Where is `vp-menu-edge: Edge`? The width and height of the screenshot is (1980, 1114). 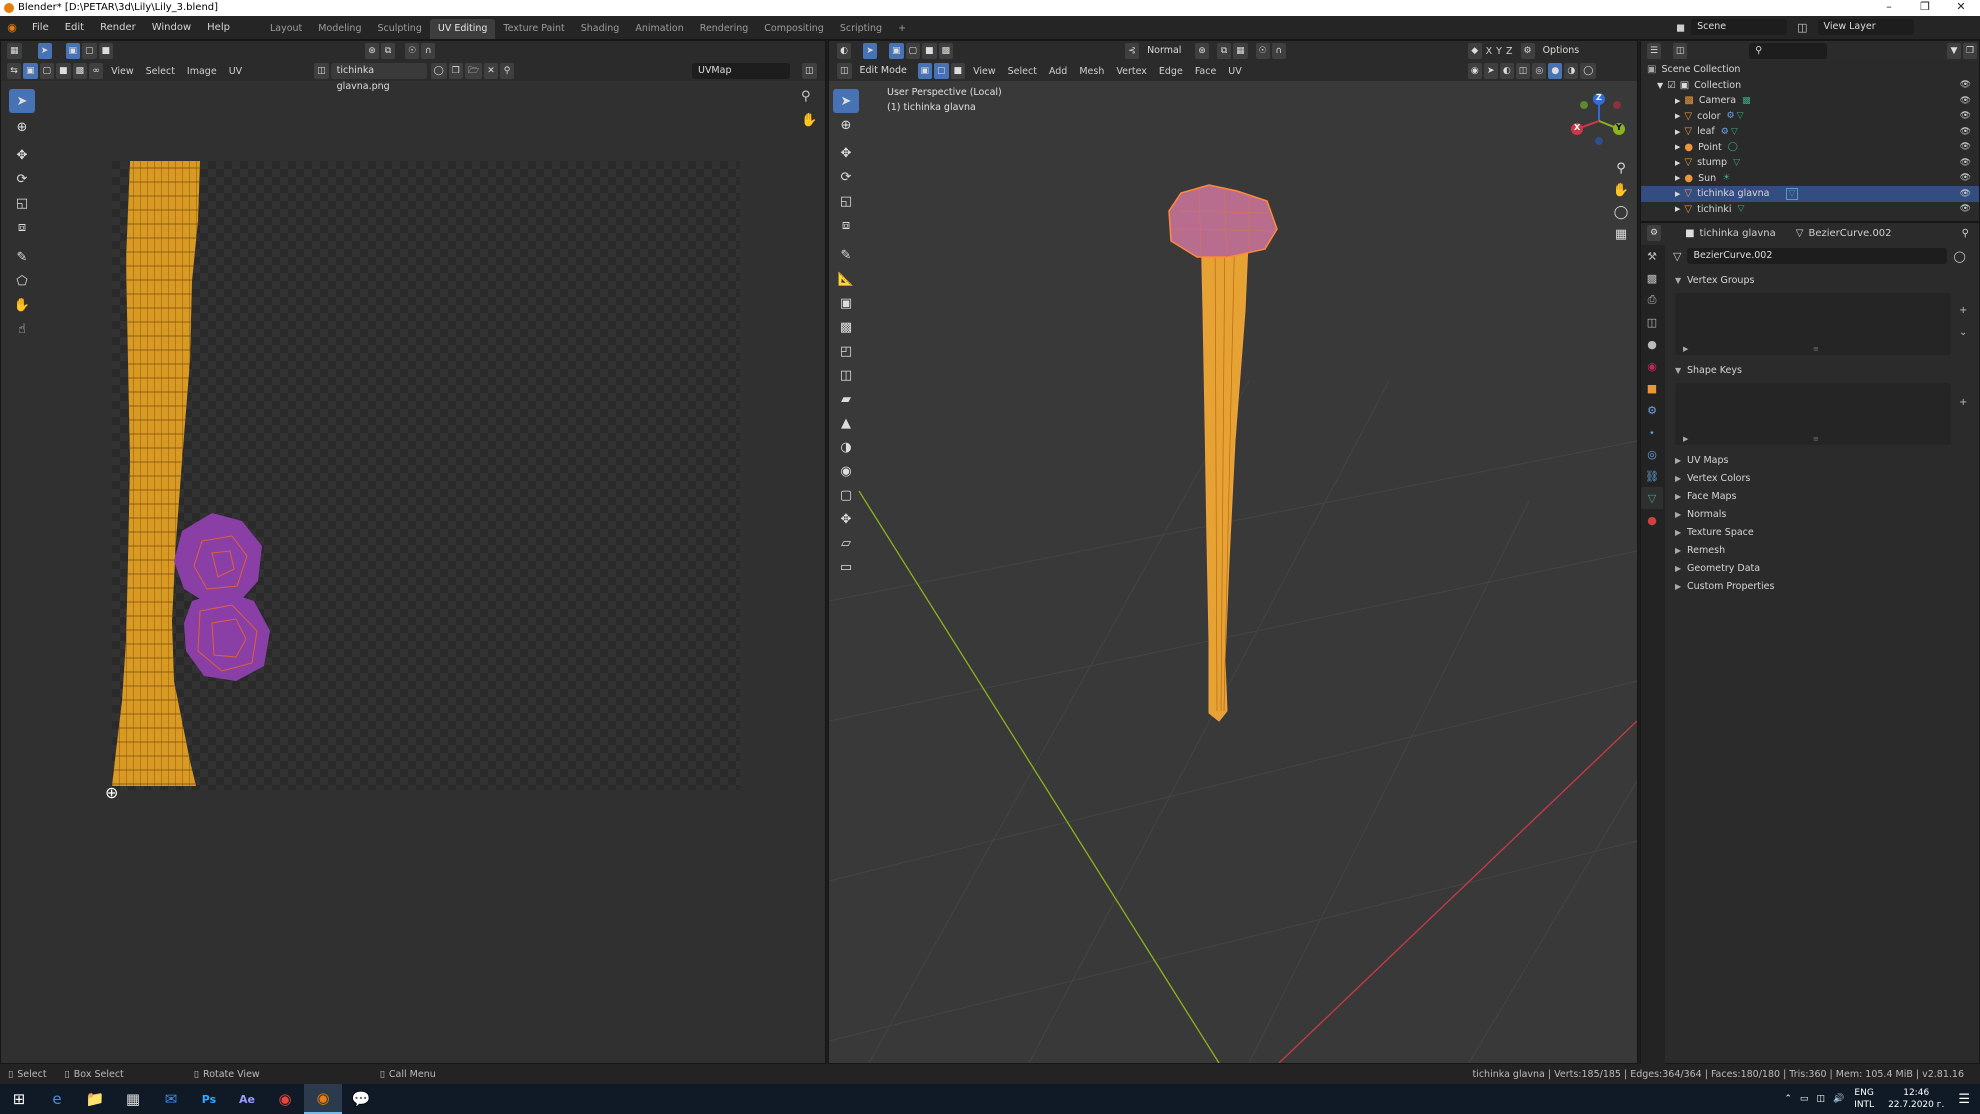 vp-menu-edge: Edge is located at coordinates (1171, 71).